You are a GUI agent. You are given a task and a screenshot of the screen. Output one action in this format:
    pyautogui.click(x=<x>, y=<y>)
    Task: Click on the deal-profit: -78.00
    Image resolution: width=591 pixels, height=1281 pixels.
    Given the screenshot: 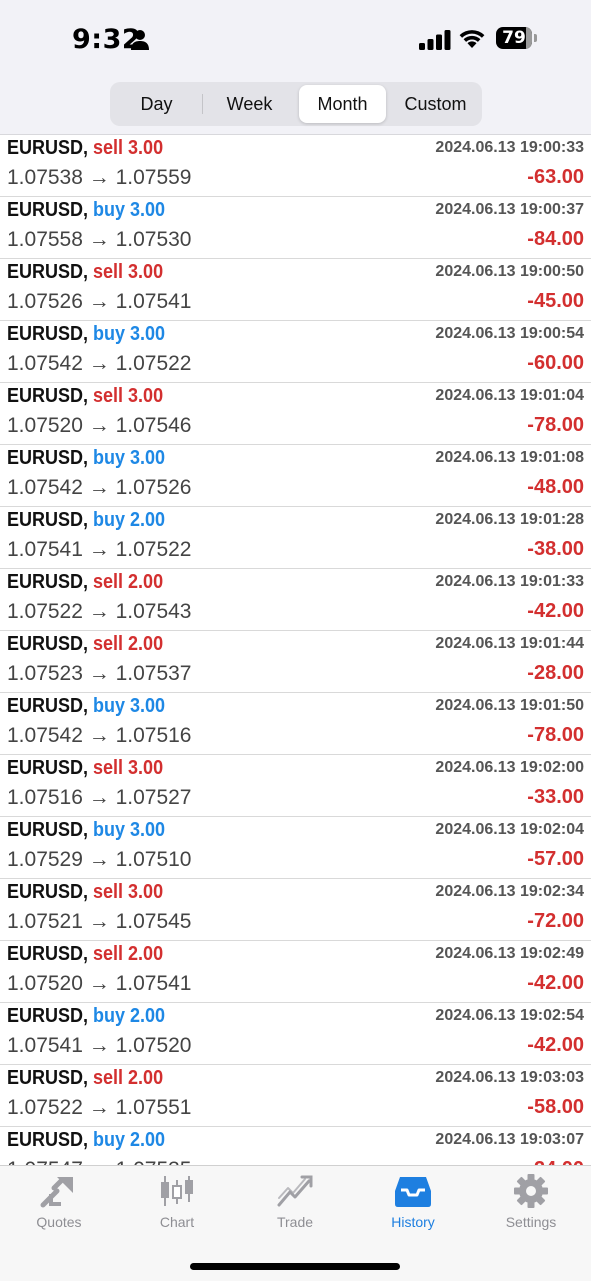 What is the action you would take?
    pyautogui.click(x=555, y=735)
    